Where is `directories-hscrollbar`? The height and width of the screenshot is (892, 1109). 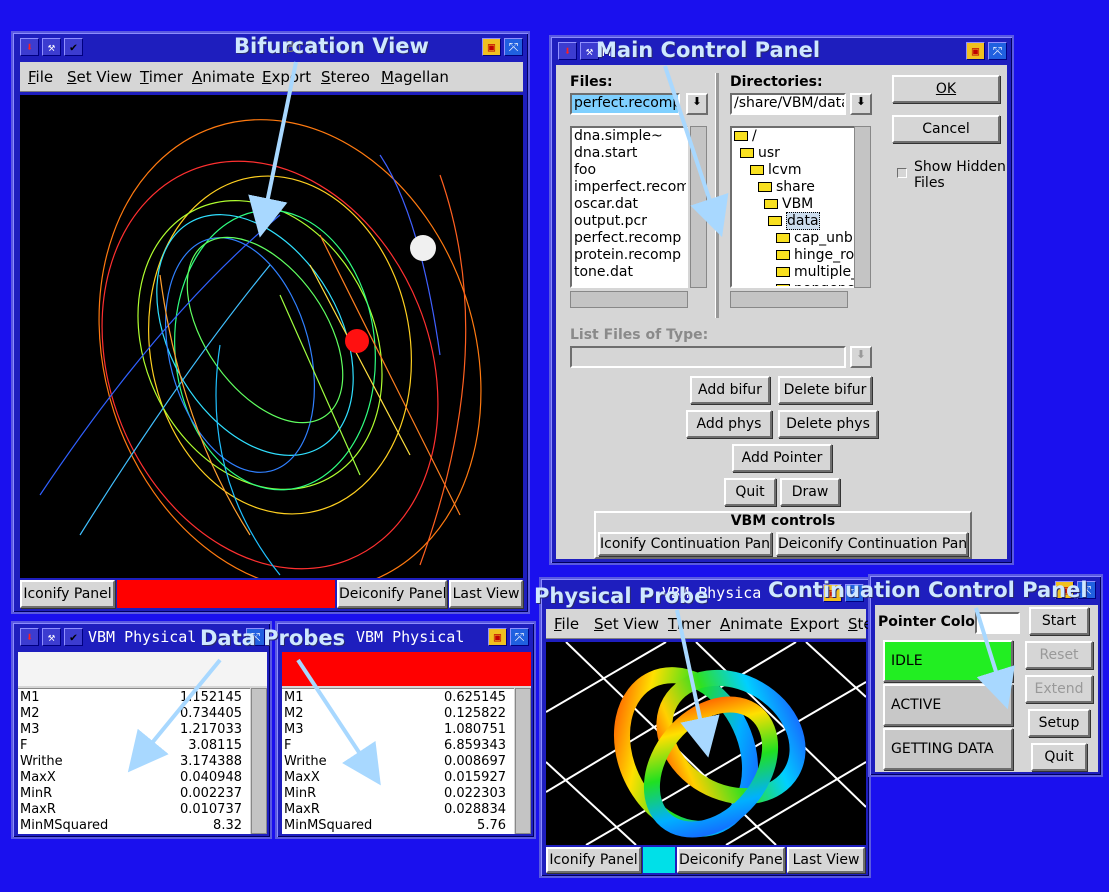
directories-hscrollbar is located at coordinates (789, 299).